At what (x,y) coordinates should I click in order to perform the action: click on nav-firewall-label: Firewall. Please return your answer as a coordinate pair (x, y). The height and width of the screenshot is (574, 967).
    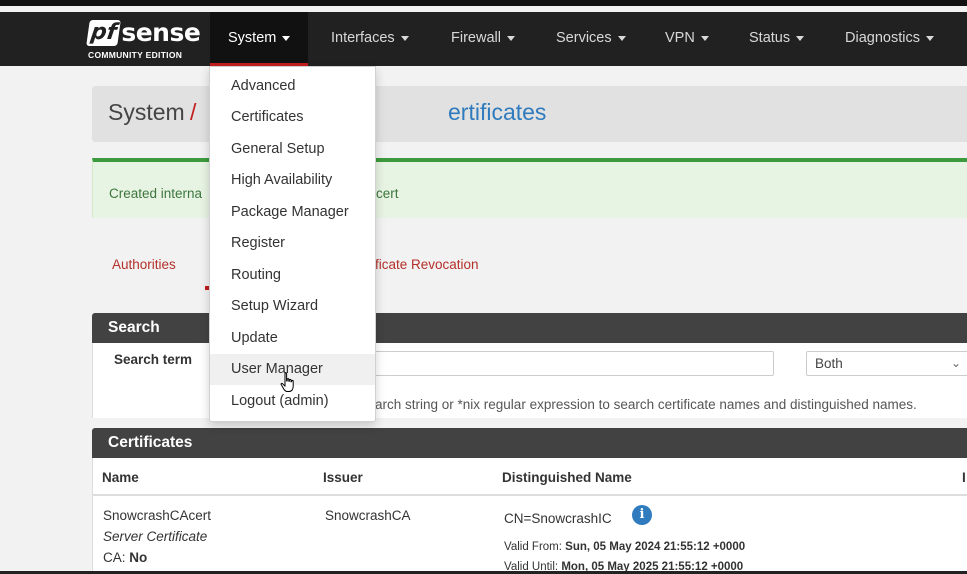
    Looking at the image, I should click on (476, 38).